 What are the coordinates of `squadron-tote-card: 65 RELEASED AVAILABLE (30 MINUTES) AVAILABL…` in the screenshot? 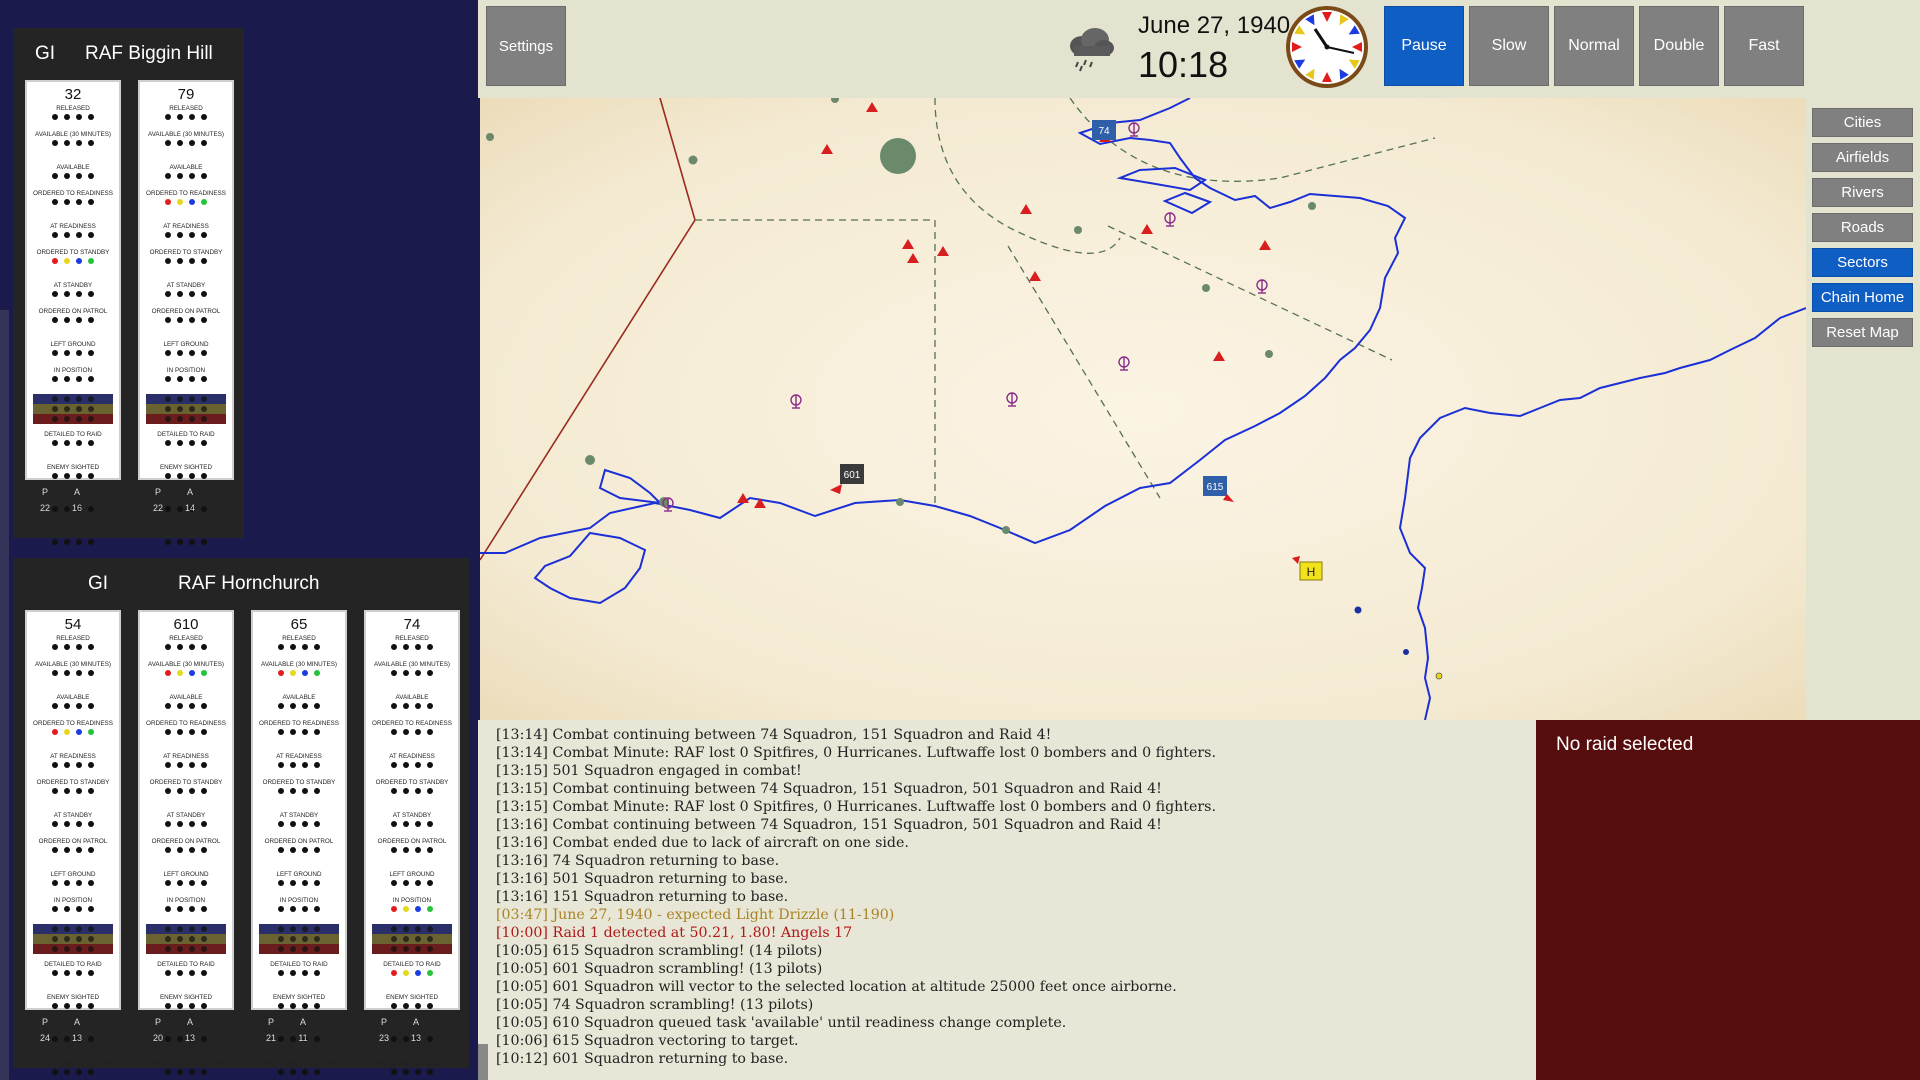 It's located at (299, 842).